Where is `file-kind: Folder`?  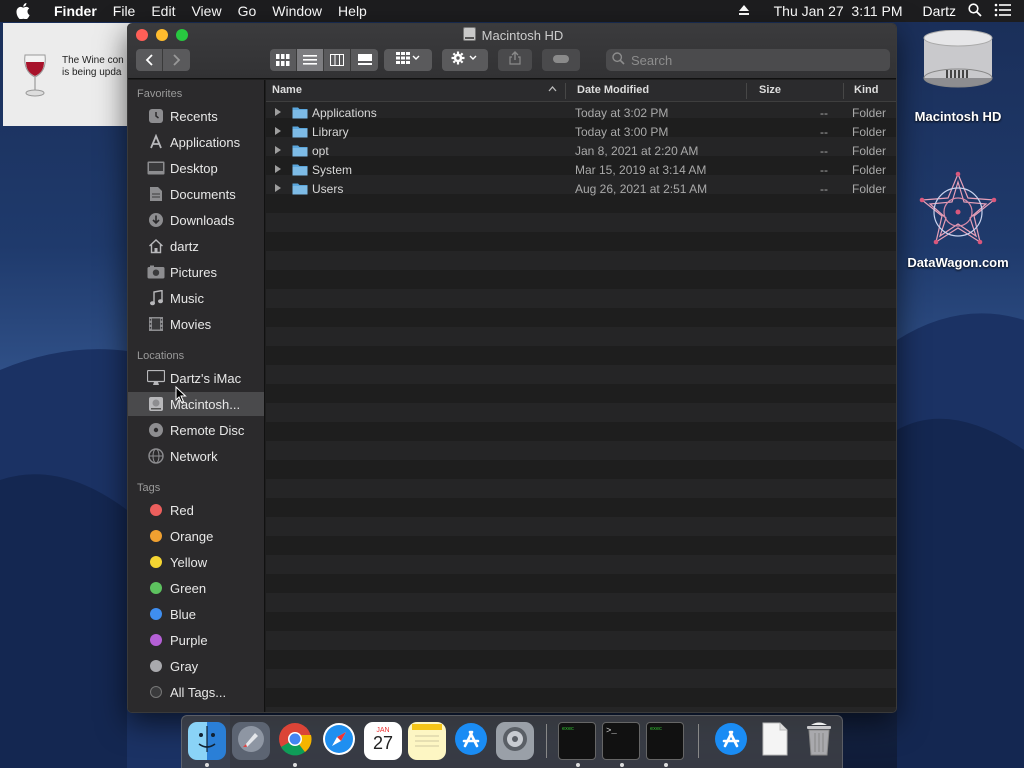 file-kind: Folder is located at coordinates (869, 132).